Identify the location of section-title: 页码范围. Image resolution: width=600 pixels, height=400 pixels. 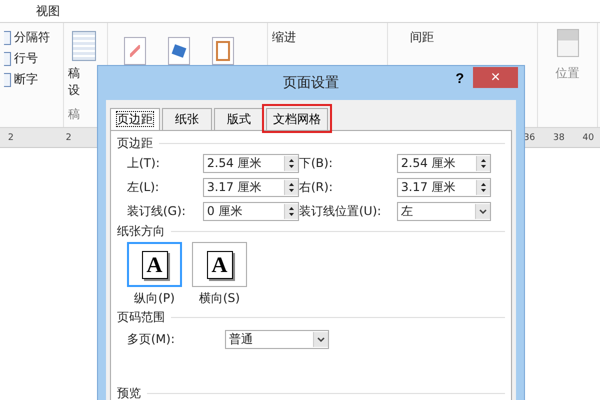
(141, 317).